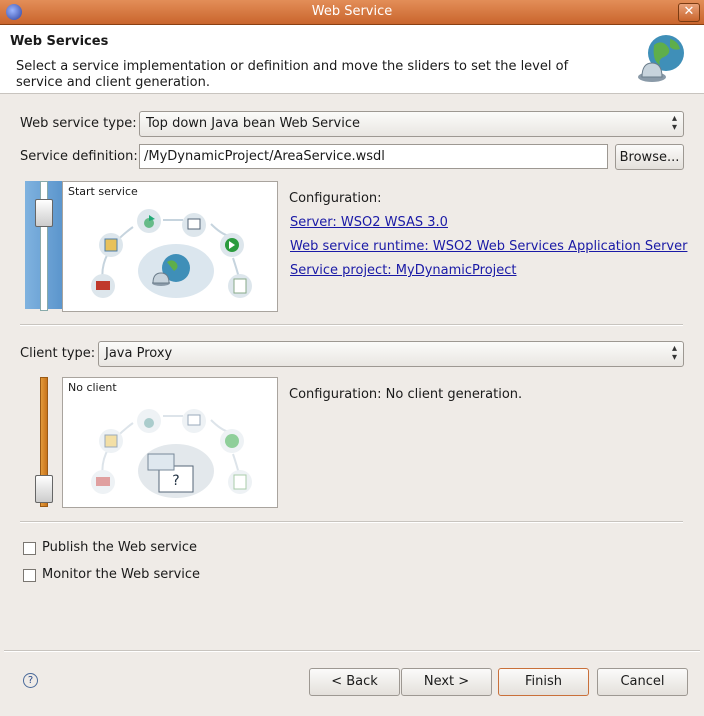 The height and width of the screenshot is (716, 704). What do you see at coordinates (59, 41) in the screenshot?
I see `page-title: Web Services` at bounding box center [59, 41].